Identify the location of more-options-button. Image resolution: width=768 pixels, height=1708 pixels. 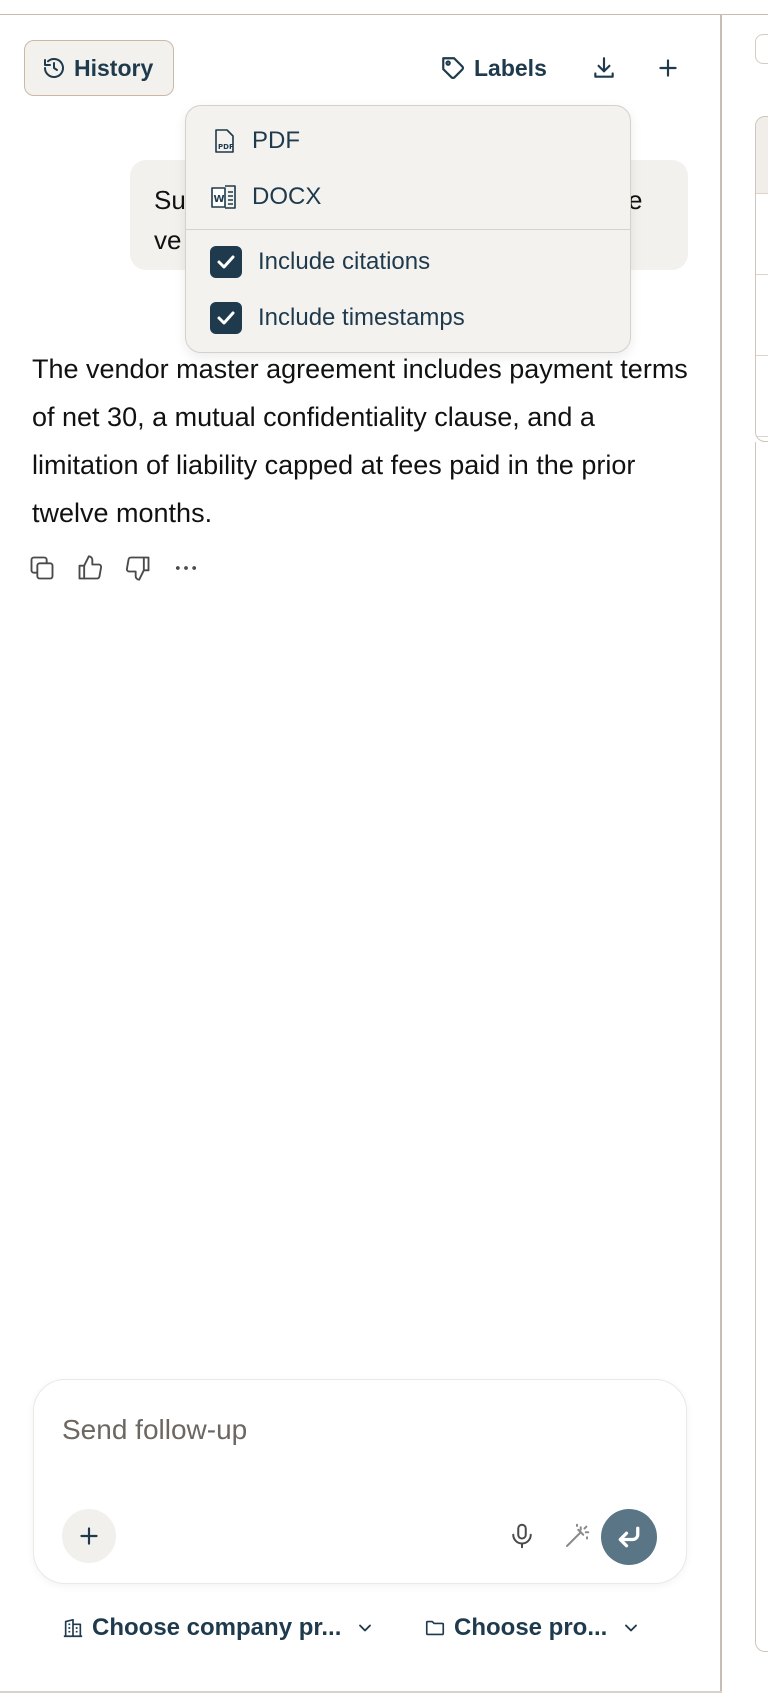
(186, 568).